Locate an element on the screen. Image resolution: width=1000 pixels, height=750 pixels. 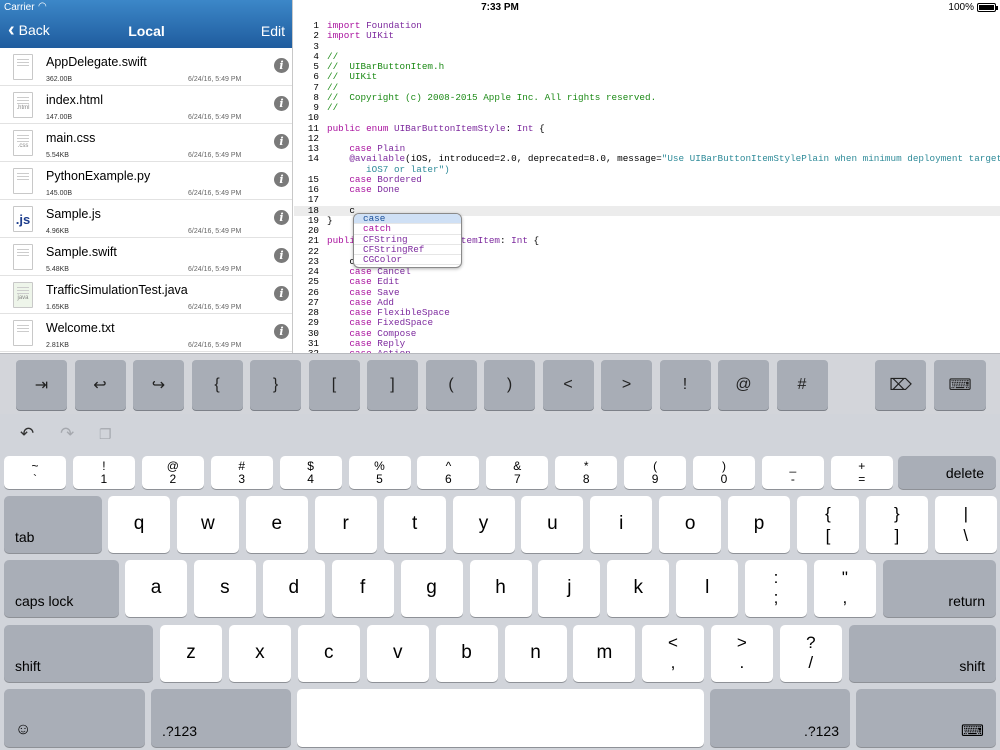
numbers-right-key: .?123 is located at coordinates (780, 718).